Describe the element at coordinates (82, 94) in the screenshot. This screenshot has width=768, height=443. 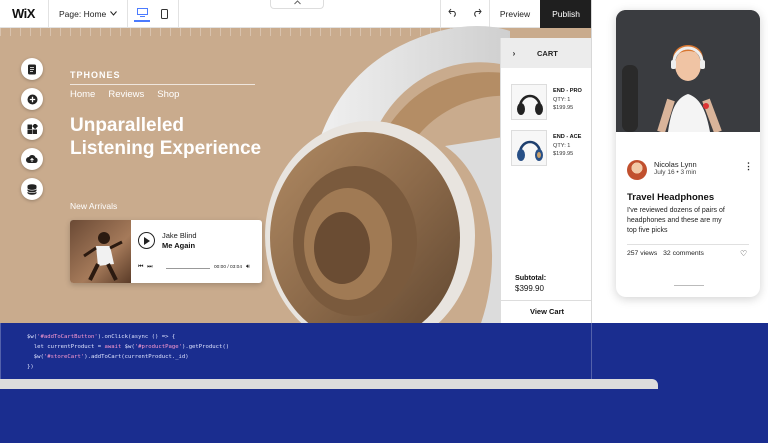
I see `nav-link-home: Home` at that location.